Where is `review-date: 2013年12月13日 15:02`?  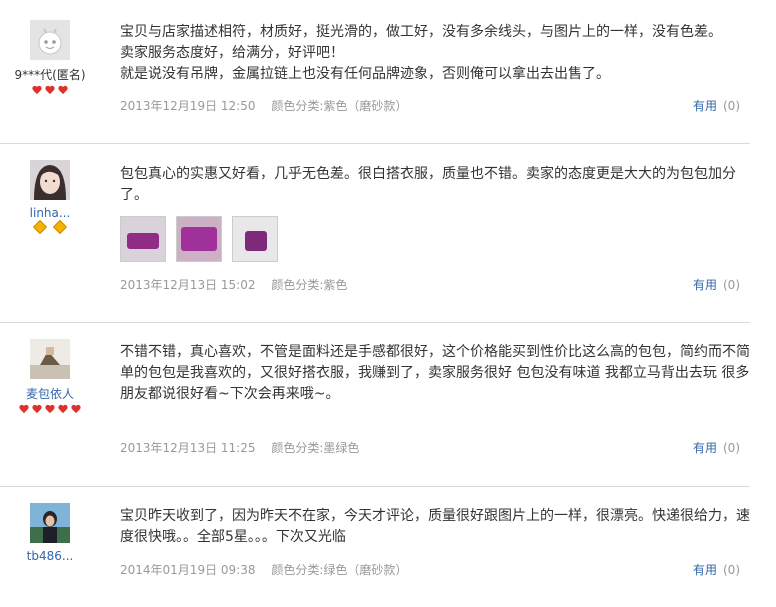
review-date: 2013年12月13日 15:02 is located at coordinates (188, 285).